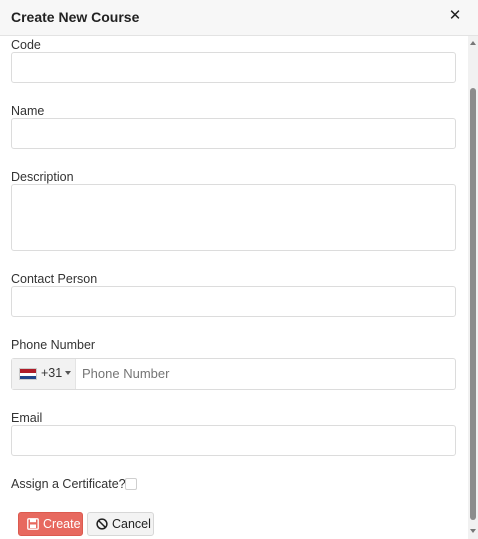 The height and width of the screenshot is (539, 478). What do you see at coordinates (75, 17) in the screenshot?
I see `modal-title: Create New Course` at bounding box center [75, 17].